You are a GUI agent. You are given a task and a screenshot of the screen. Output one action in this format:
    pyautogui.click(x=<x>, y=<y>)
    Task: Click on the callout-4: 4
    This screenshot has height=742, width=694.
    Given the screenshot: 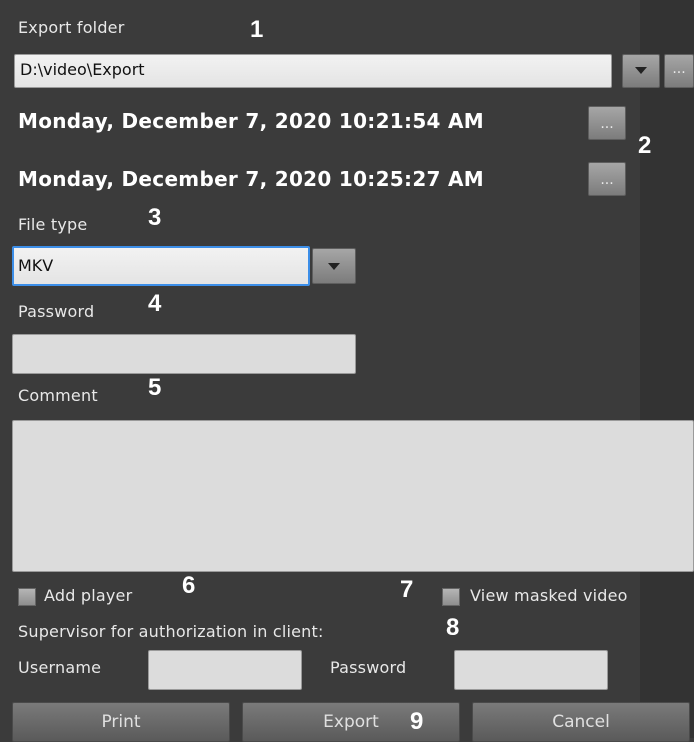 What is the action you would take?
    pyautogui.click(x=155, y=303)
    